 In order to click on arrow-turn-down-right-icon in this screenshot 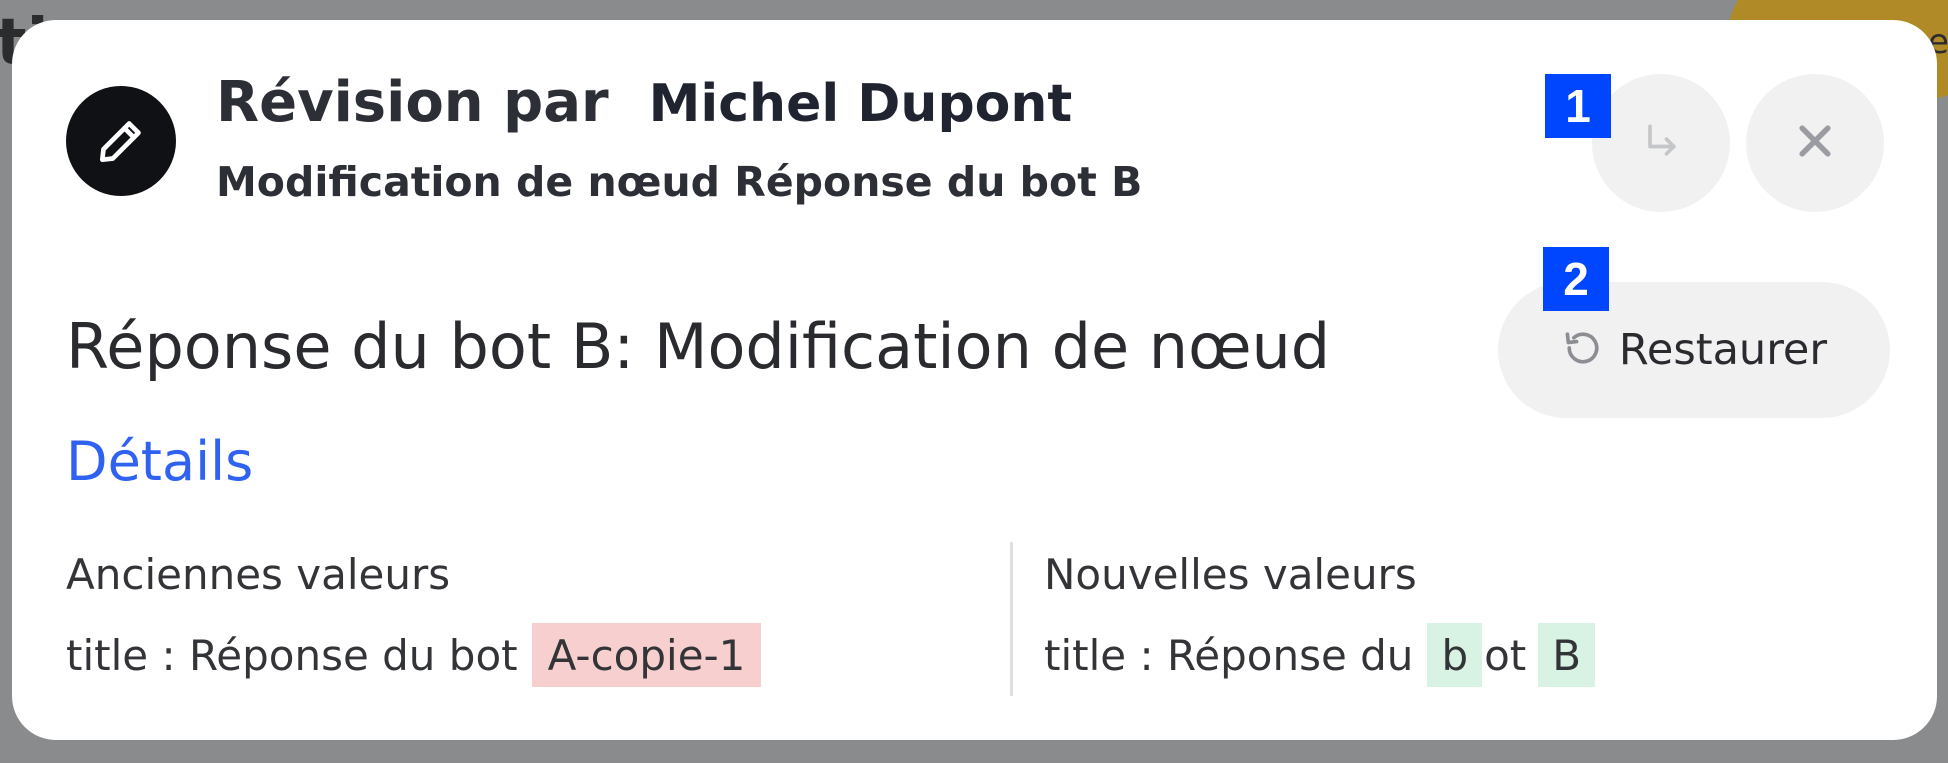, I will do `click(1661, 143)`.